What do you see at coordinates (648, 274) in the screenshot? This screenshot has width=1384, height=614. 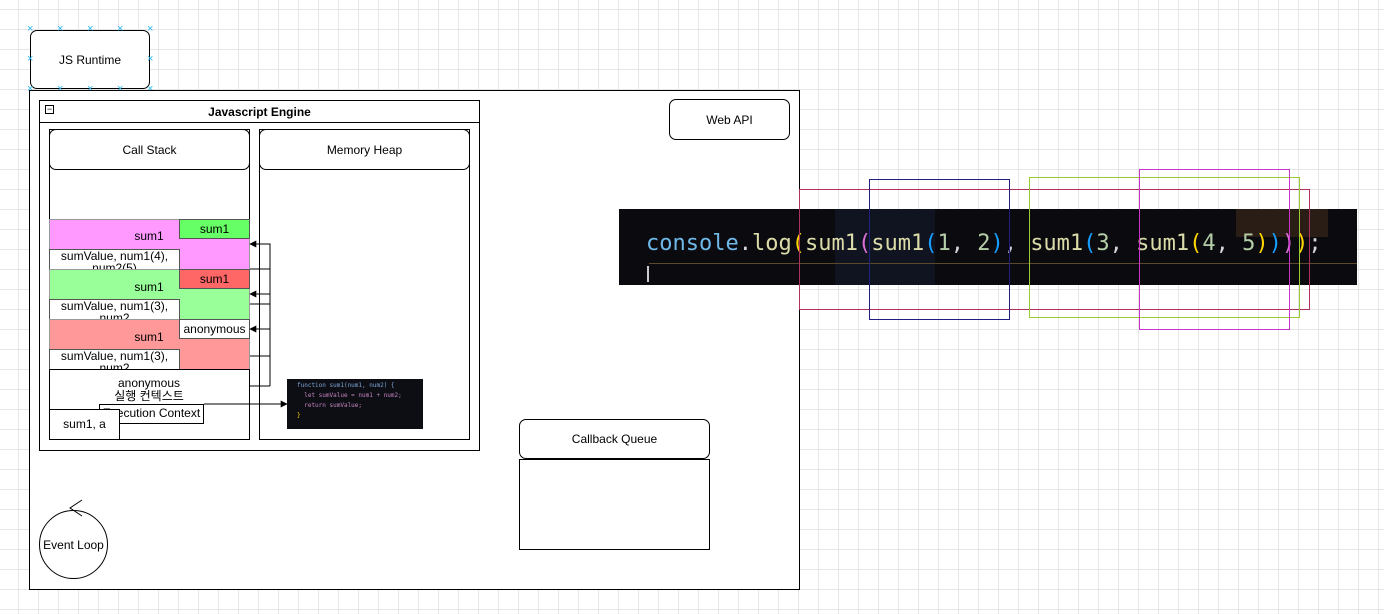 I see `code-cursor` at bounding box center [648, 274].